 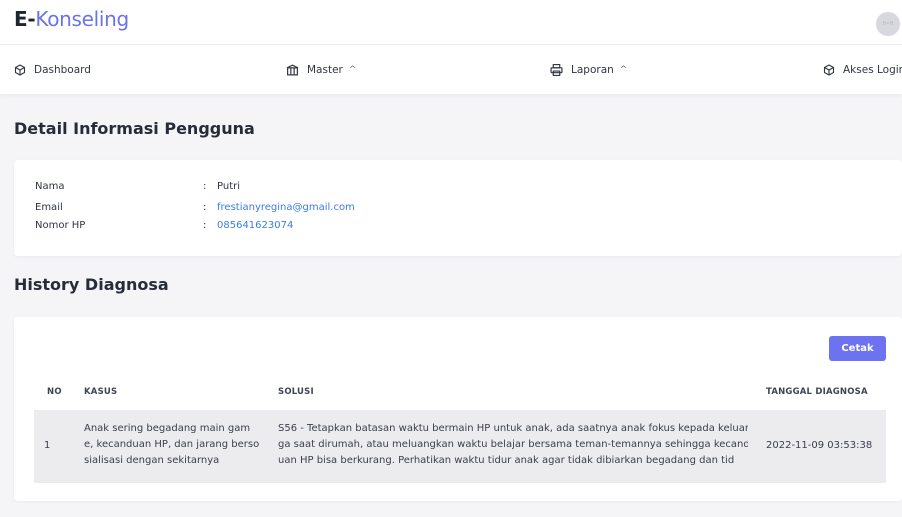 What do you see at coordinates (819, 445) in the screenshot?
I see `cell-tanggal: 2022-11-09 03:53:38` at bounding box center [819, 445].